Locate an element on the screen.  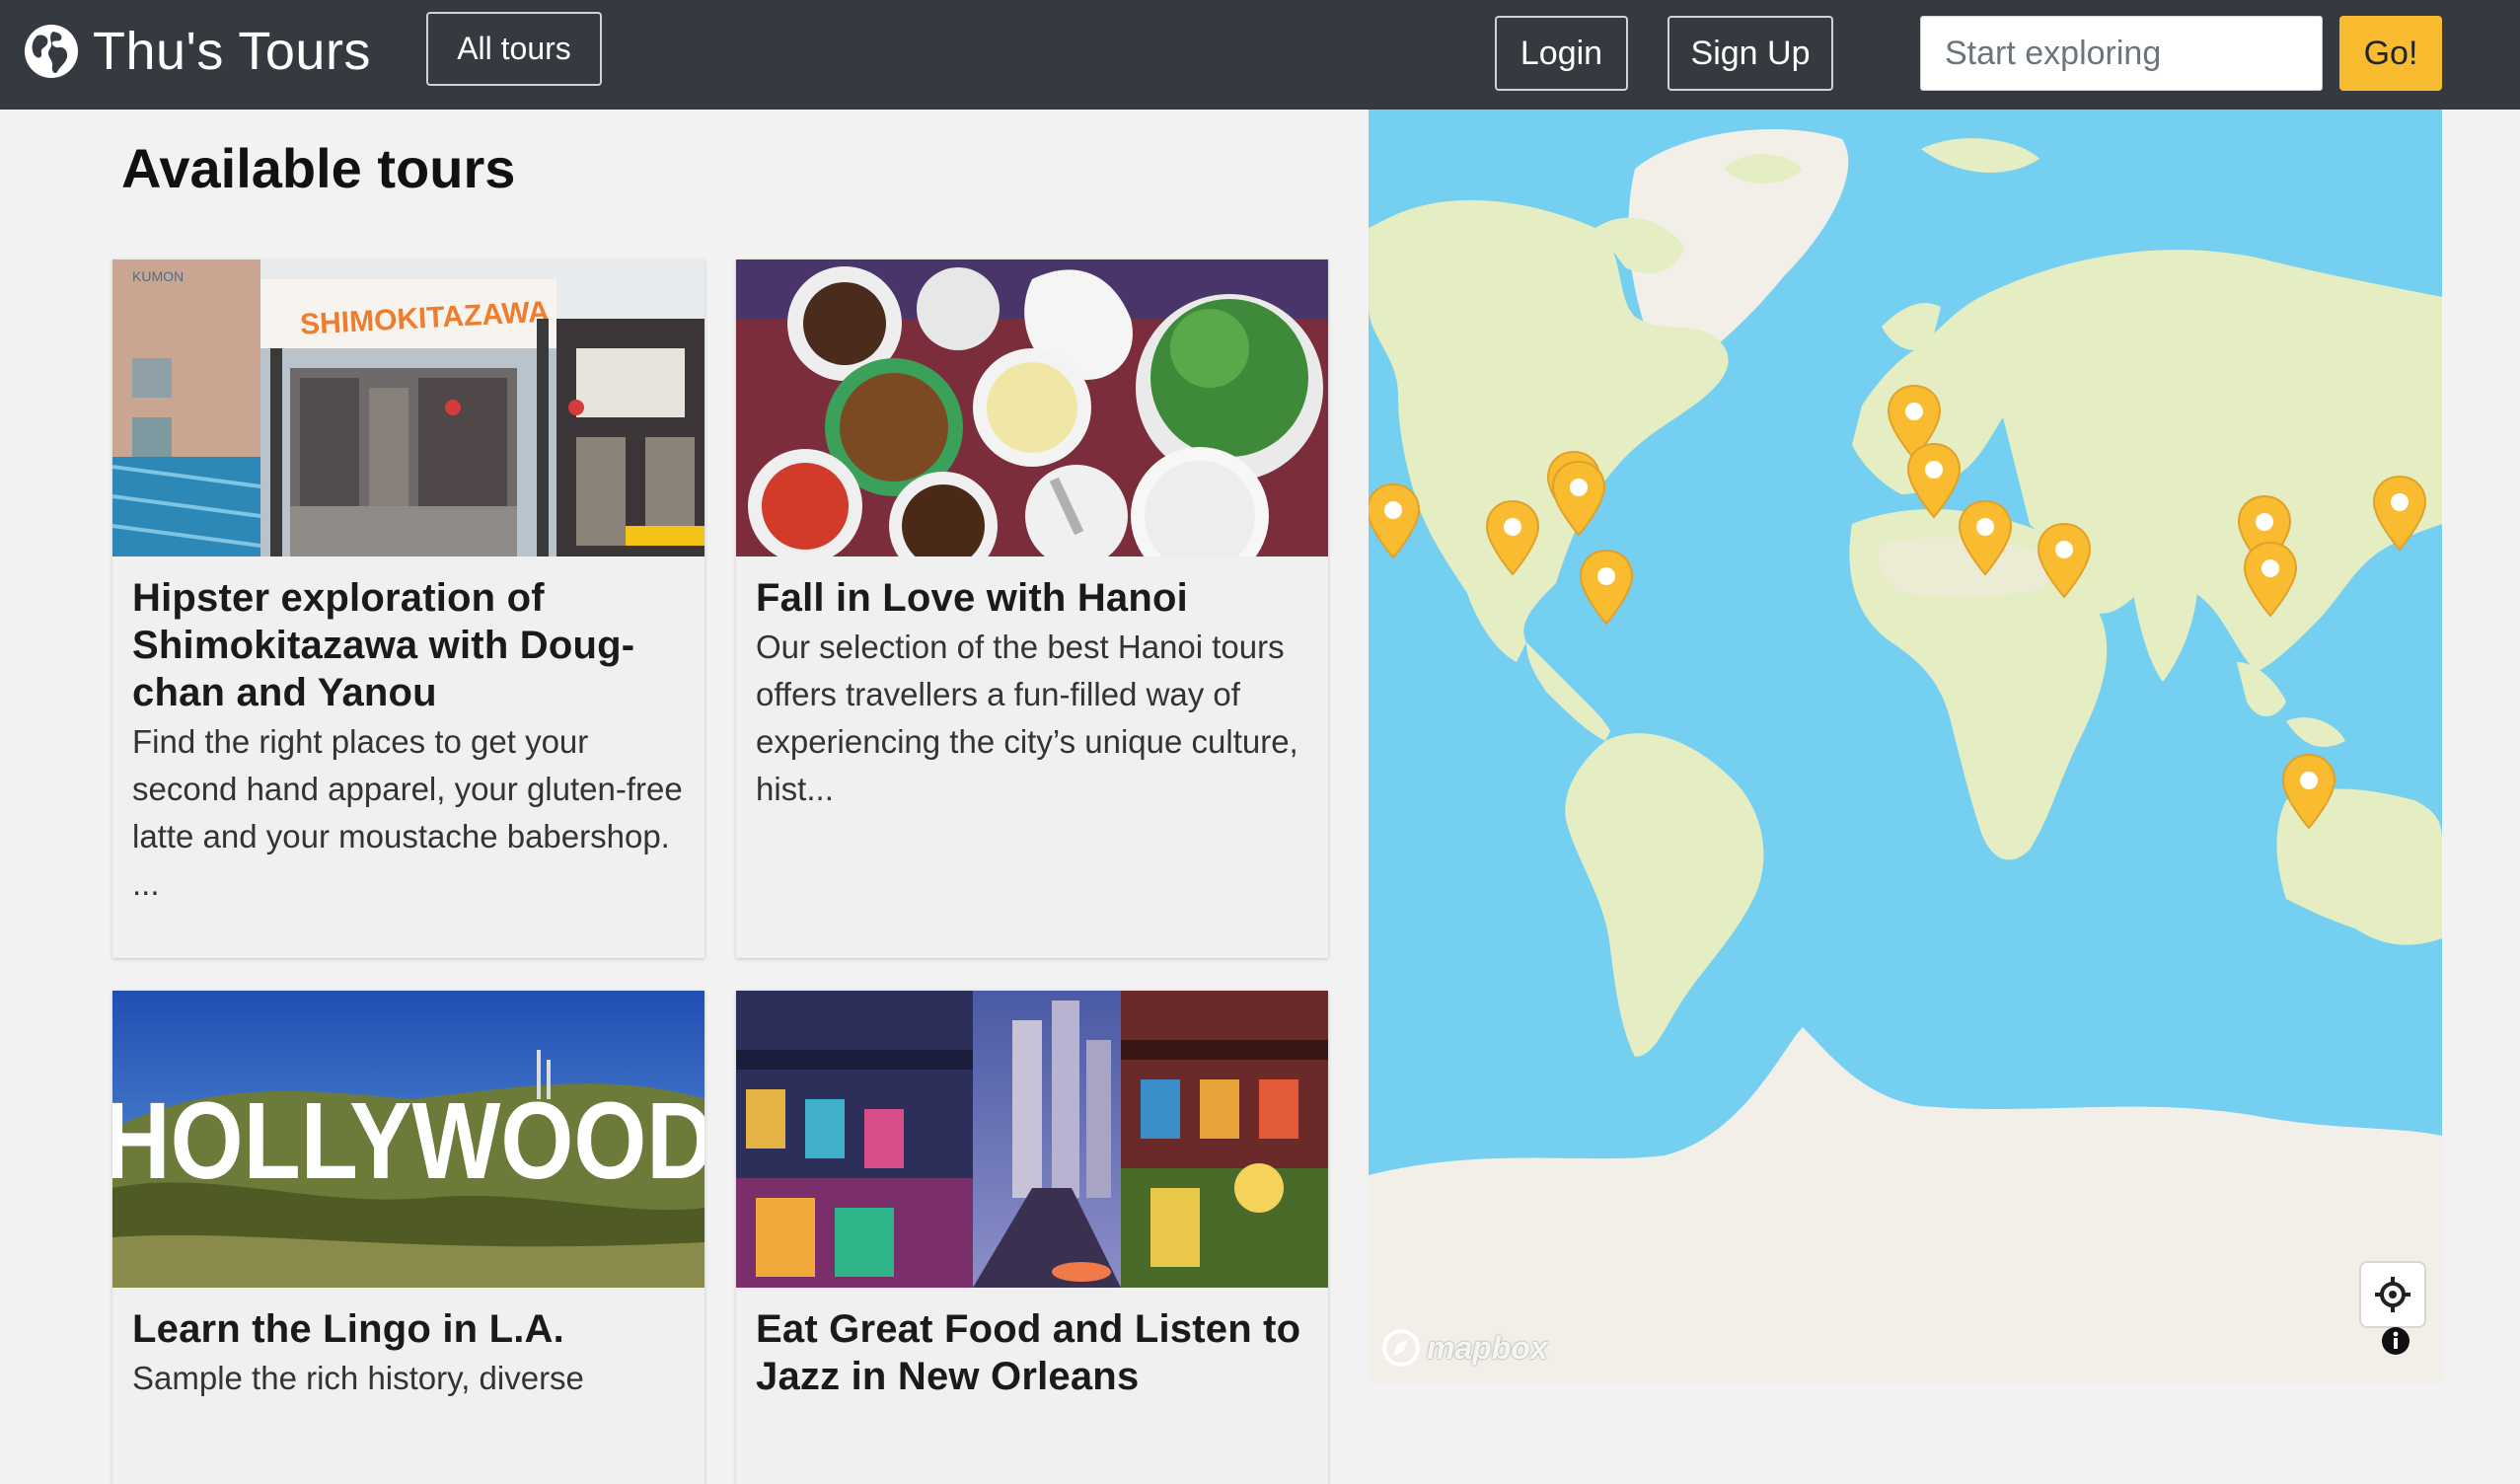
page-title: Available tours is located at coordinates (318, 168).